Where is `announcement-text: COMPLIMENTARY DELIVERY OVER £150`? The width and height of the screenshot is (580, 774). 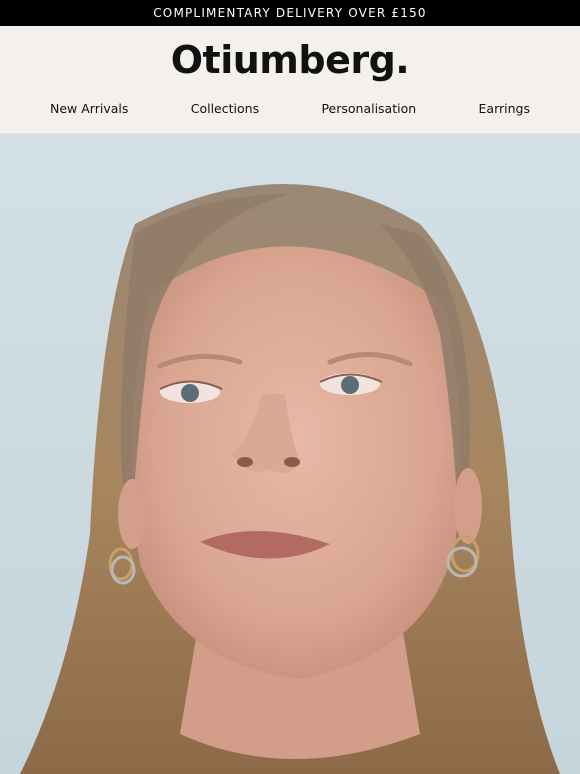 announcement-text: COMPLIMENTARY DELIVERY OVER £150 is located at coordinates (290, 13).